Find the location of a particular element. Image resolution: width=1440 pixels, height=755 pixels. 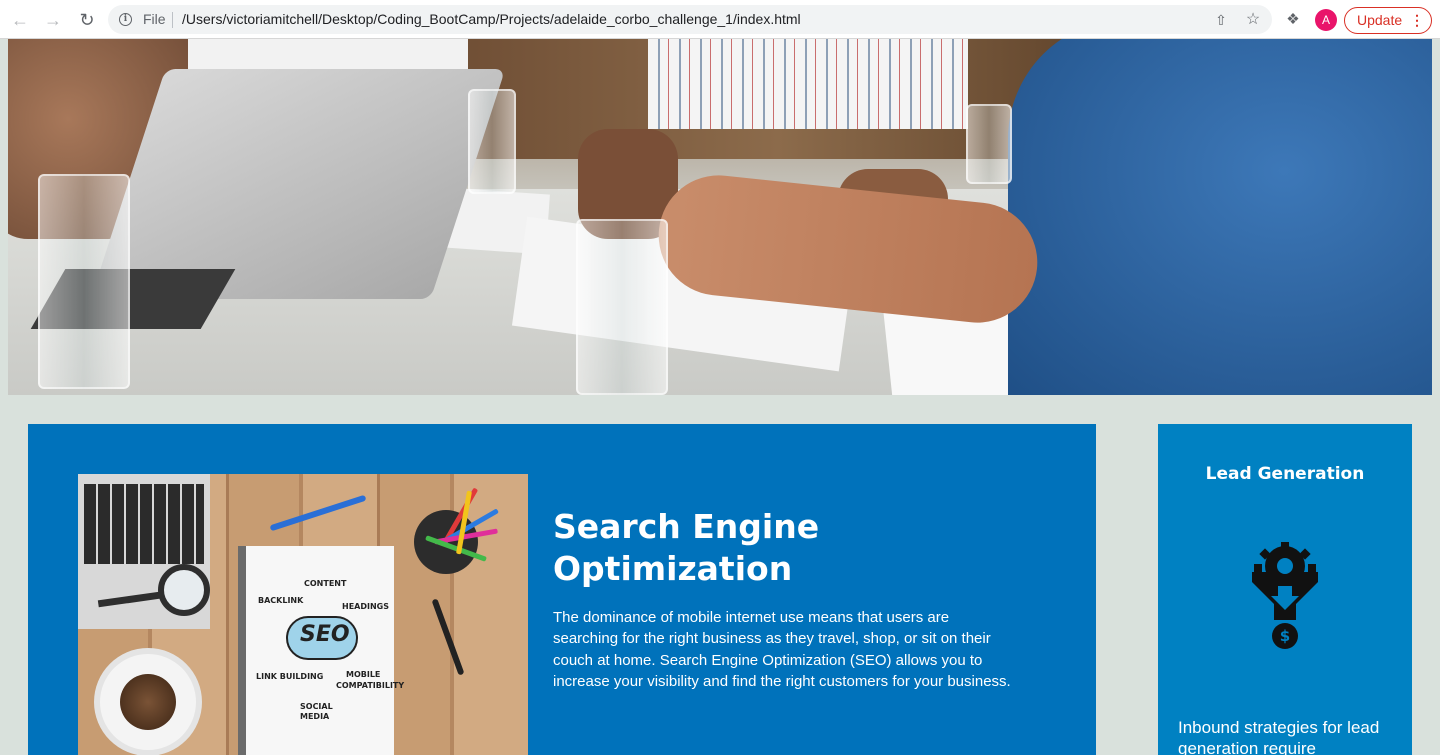

back-arrow-icon: ← is located at coordinates (20, 20).